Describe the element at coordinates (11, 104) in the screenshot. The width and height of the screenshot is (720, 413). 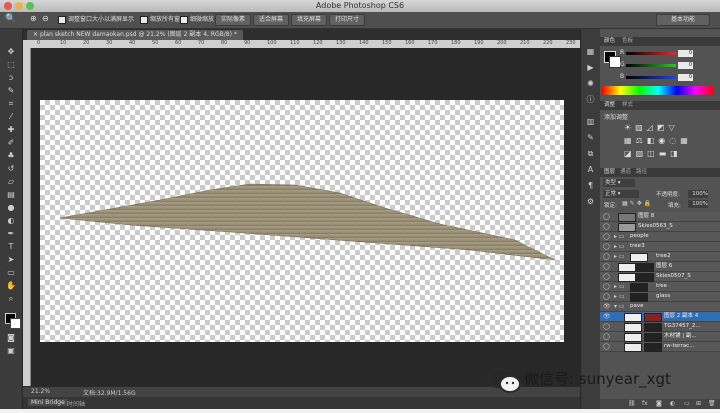
I see `crop-tool-icon: ⌗` at that location.